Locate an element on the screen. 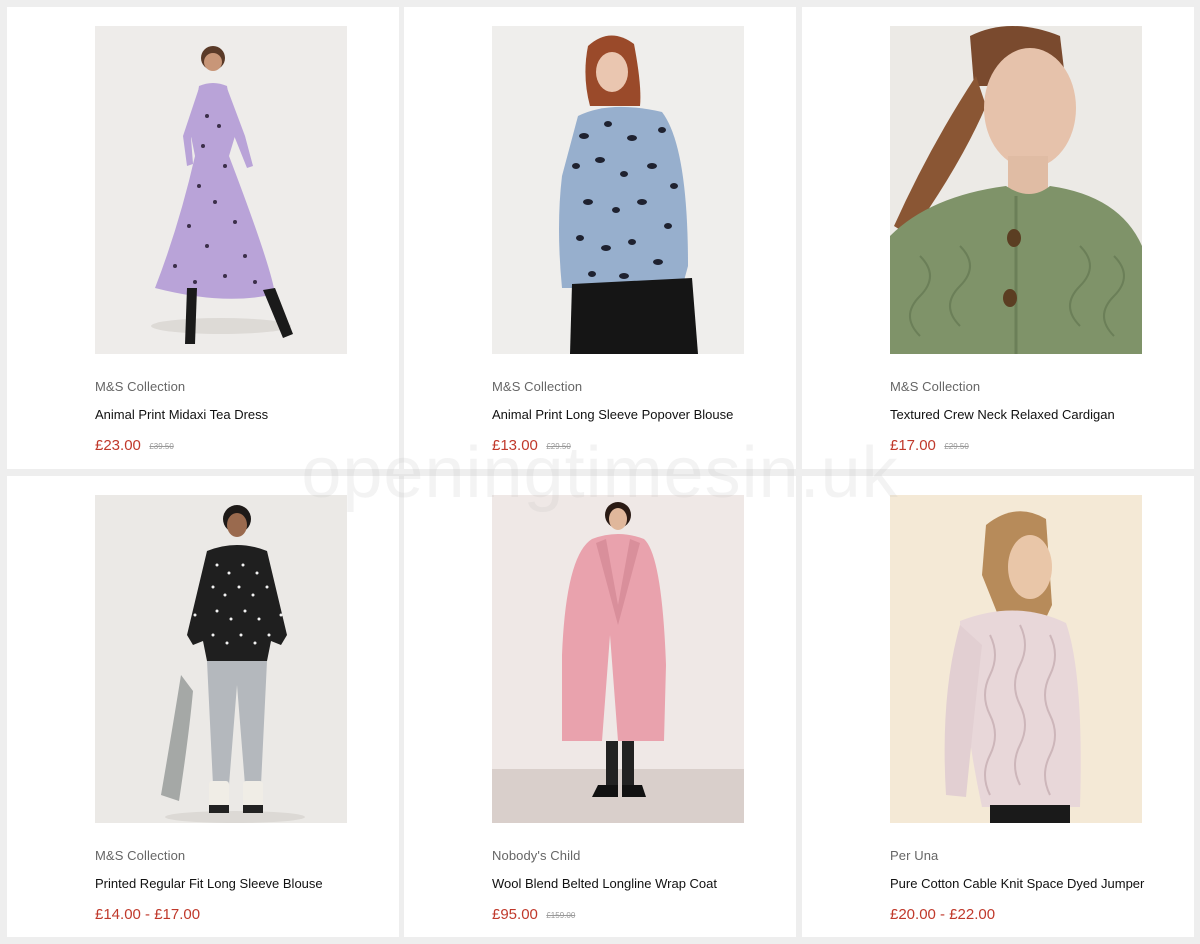 The width and height of the screenshot is (1200, 944). product-price-row: £95.00 £159.00 is located at coordinates (533, 915).